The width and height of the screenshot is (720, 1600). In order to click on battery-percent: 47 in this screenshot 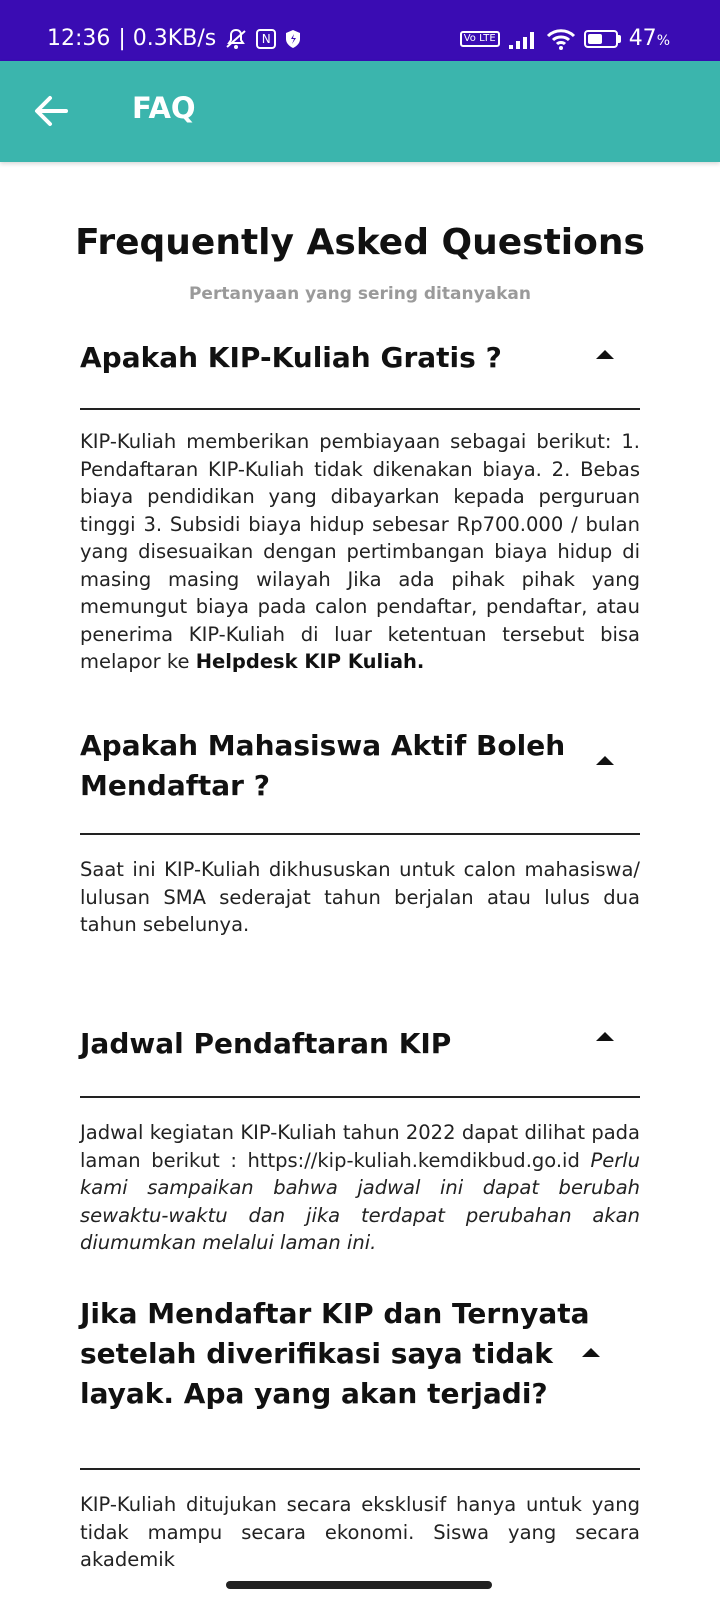, I will do `click(642, 38)`.